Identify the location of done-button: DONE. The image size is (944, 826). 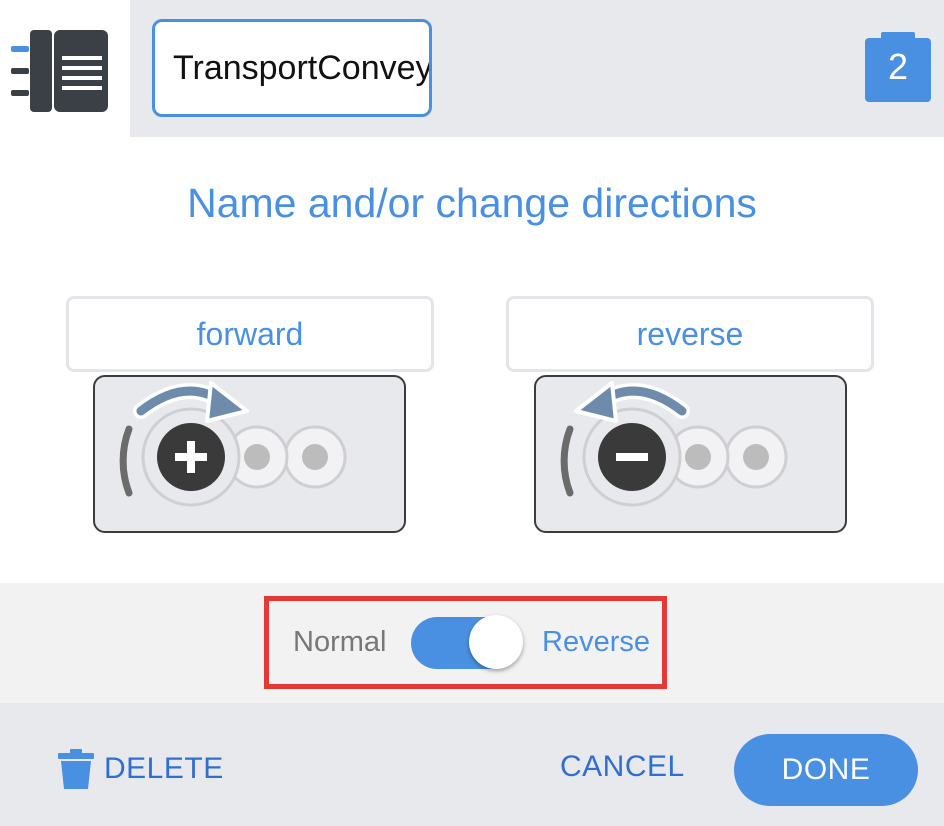
(826, 770).